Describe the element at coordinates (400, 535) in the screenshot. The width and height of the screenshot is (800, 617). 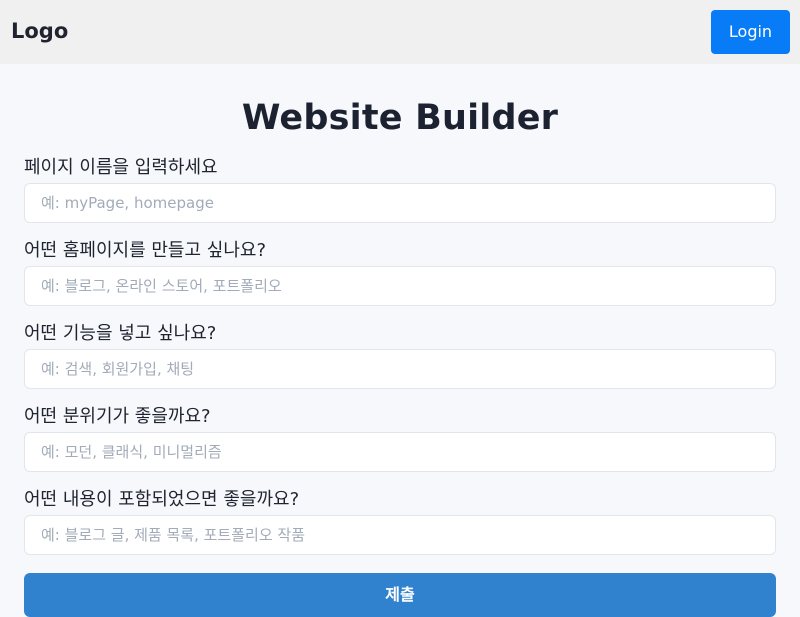
I see `content-input` at that location.